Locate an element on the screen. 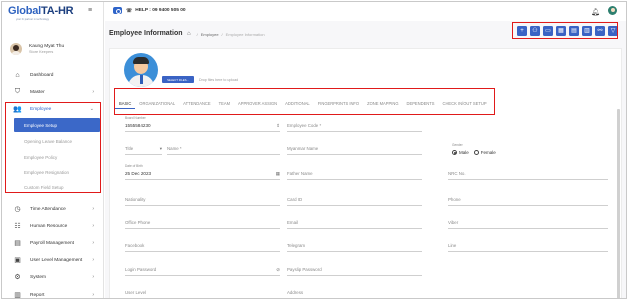  shield-icon: ⛉ is located at coordinates (17, 91).